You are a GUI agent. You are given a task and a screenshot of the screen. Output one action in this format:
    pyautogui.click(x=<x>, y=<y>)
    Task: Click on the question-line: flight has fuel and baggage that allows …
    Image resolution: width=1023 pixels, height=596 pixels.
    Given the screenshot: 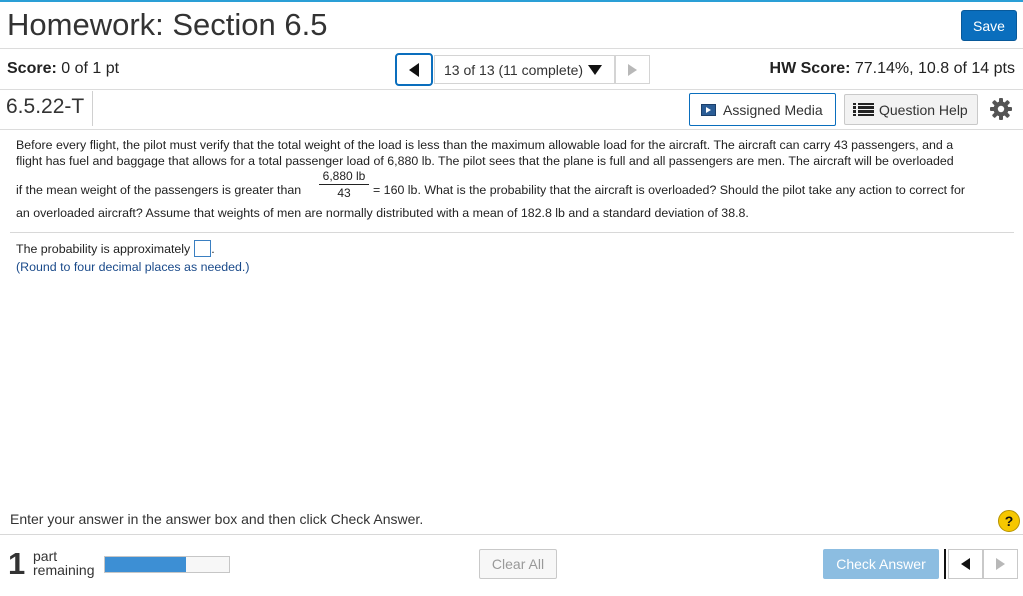 What is the action you would take?
    pyautogui.click(x=485, y=161)
    